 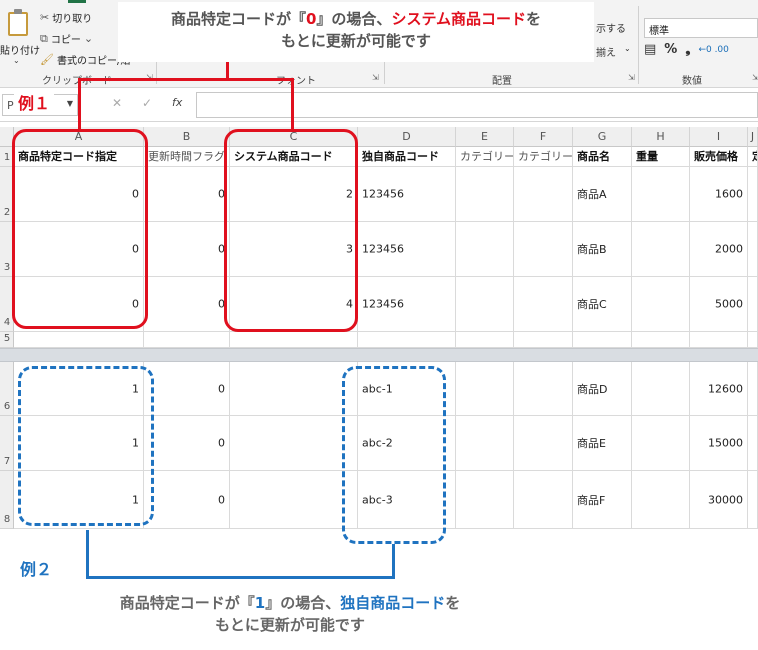 I want to click on number-format-select: 標準, so click(x=701, y=28).